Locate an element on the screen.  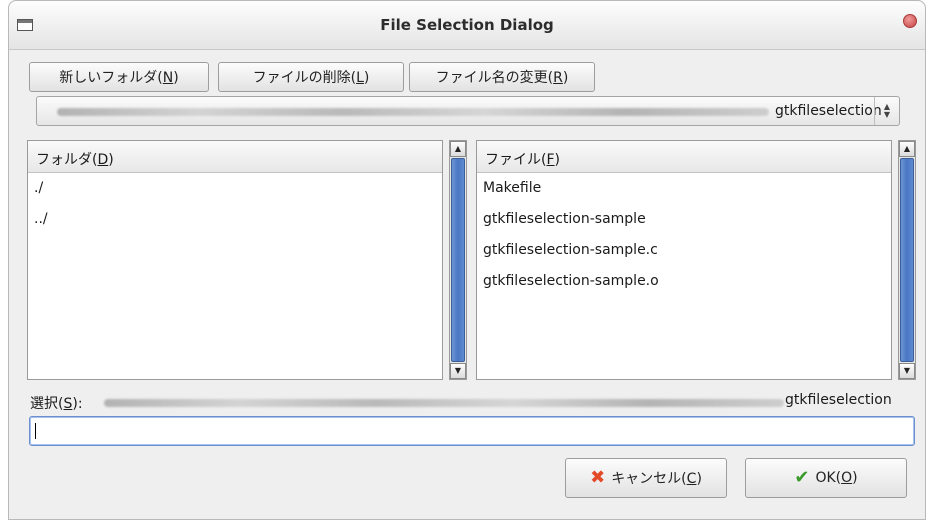
selection-path-text: gtkfileselection is located at coordinates (838, 400).